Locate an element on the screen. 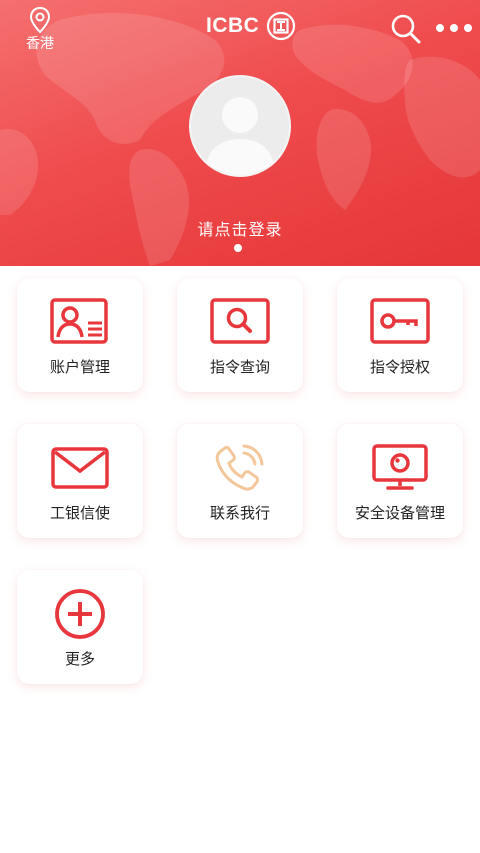 The height and width of the screenshot is (853, 480). key-icon is located at coordinates (400, 321).